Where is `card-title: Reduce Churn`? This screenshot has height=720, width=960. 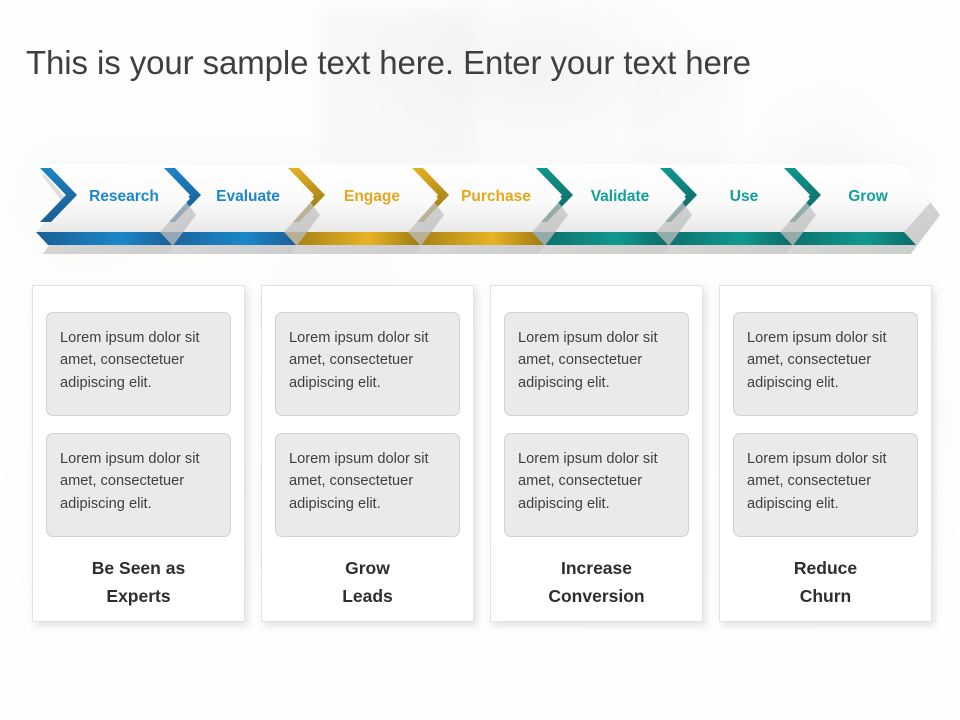
card-title: Reduce Churn is located at coordinates (825, 582).